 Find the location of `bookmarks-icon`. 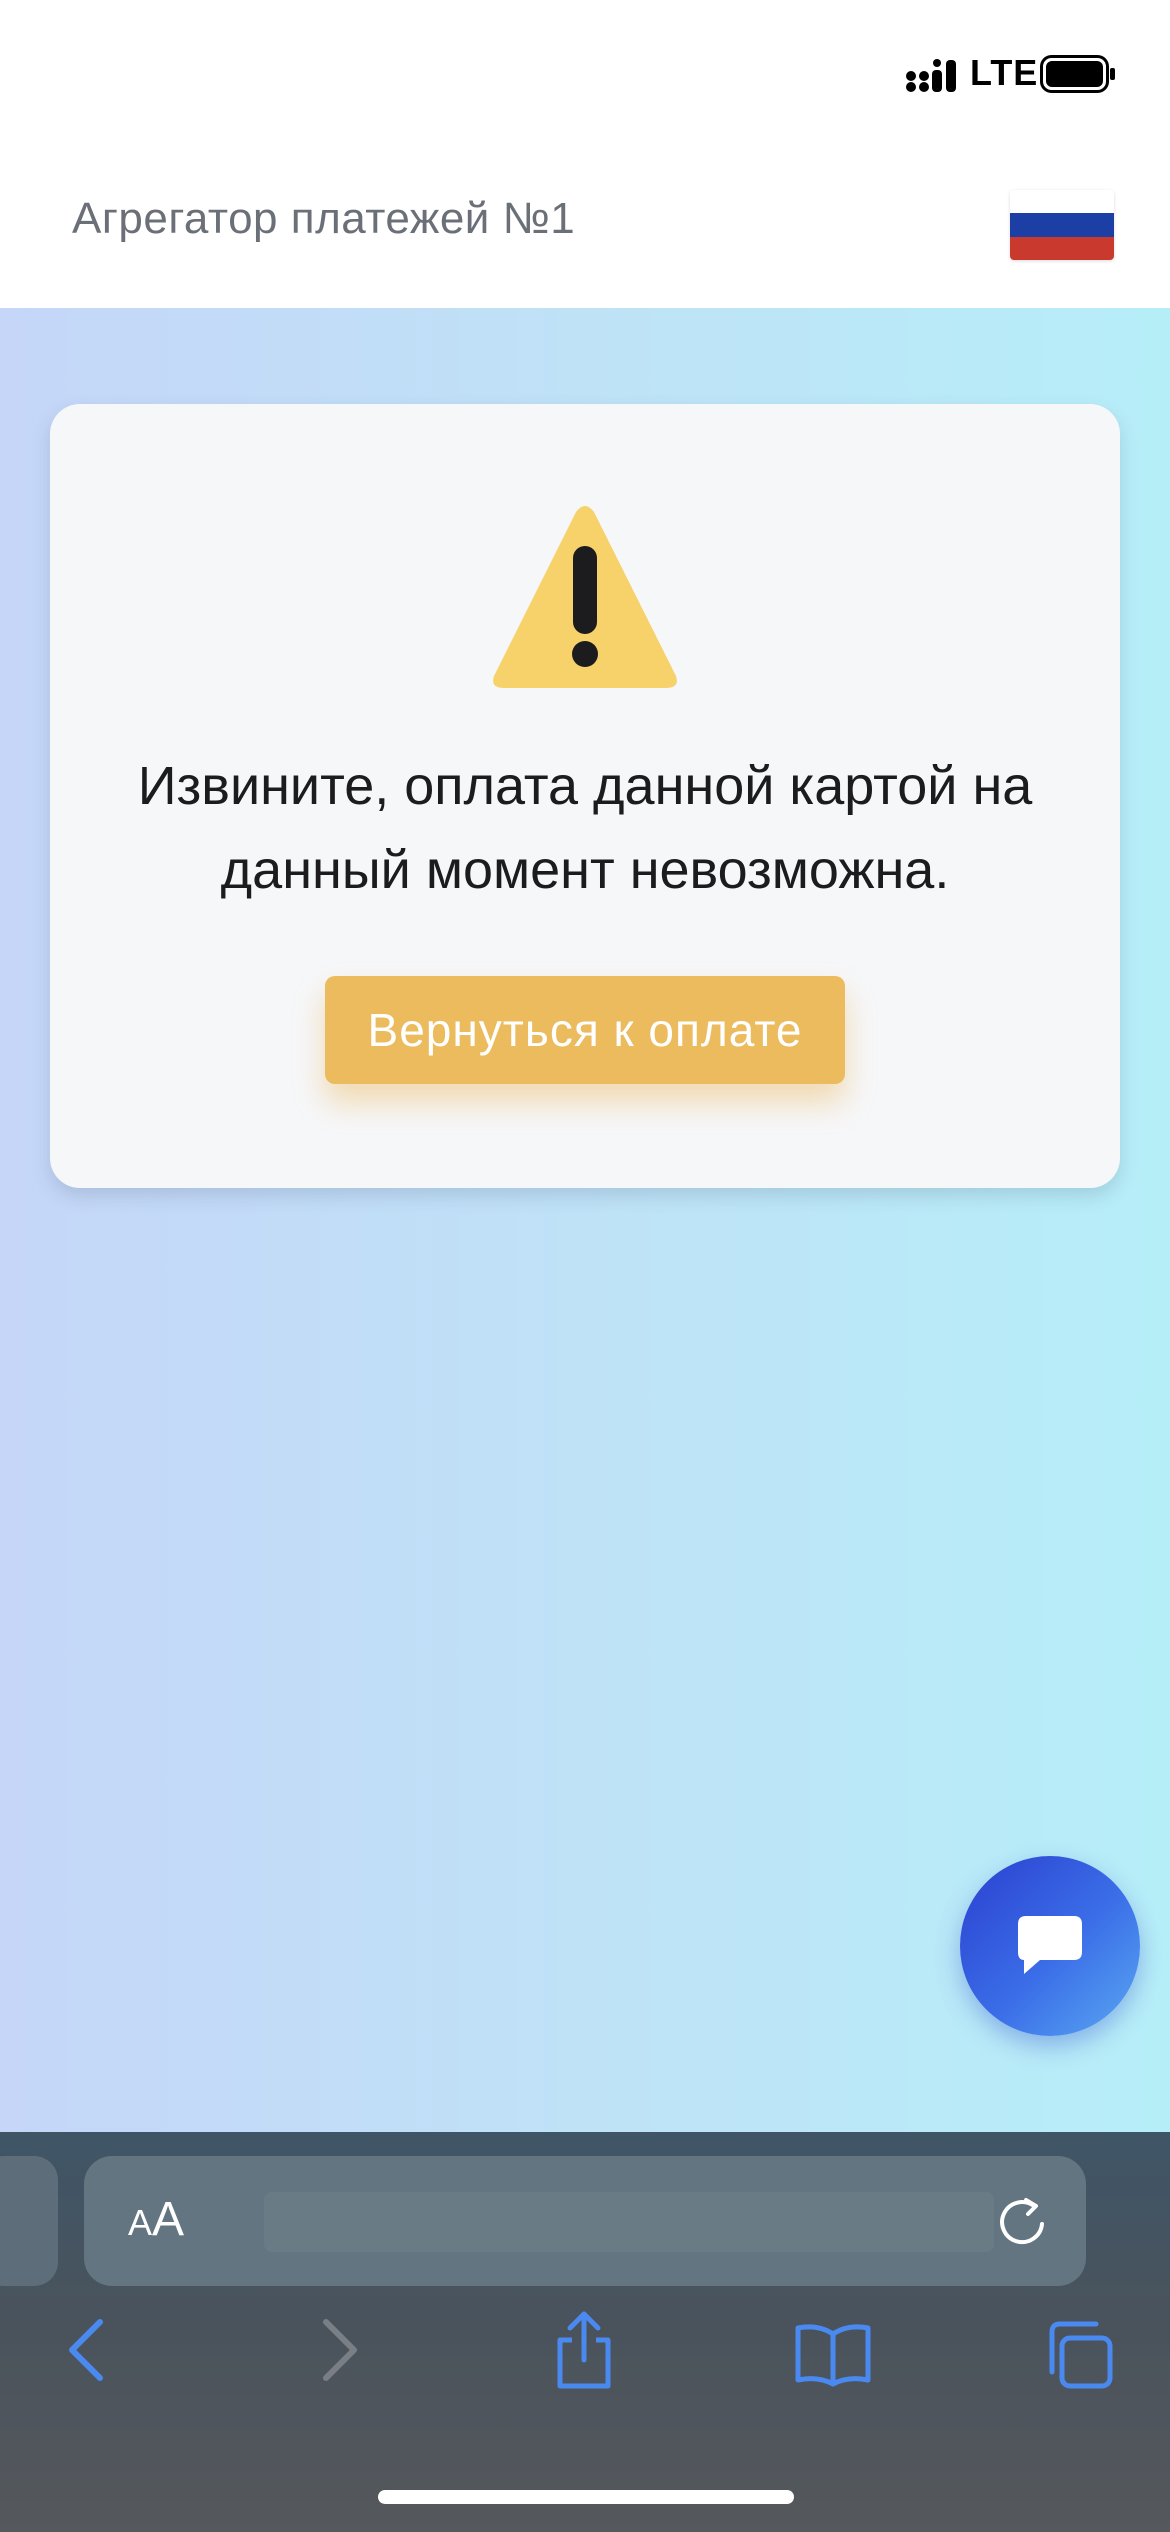

bookmarks-icon is located at coordinates (833, 2355).